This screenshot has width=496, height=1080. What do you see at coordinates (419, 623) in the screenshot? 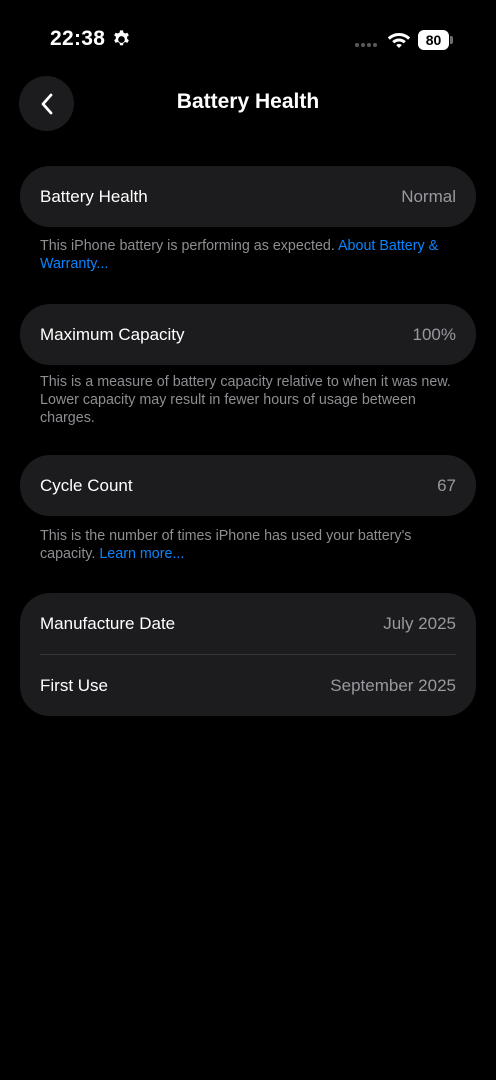
I see `manufacture-date-value: July 2025` at bounding box center [419, 623].